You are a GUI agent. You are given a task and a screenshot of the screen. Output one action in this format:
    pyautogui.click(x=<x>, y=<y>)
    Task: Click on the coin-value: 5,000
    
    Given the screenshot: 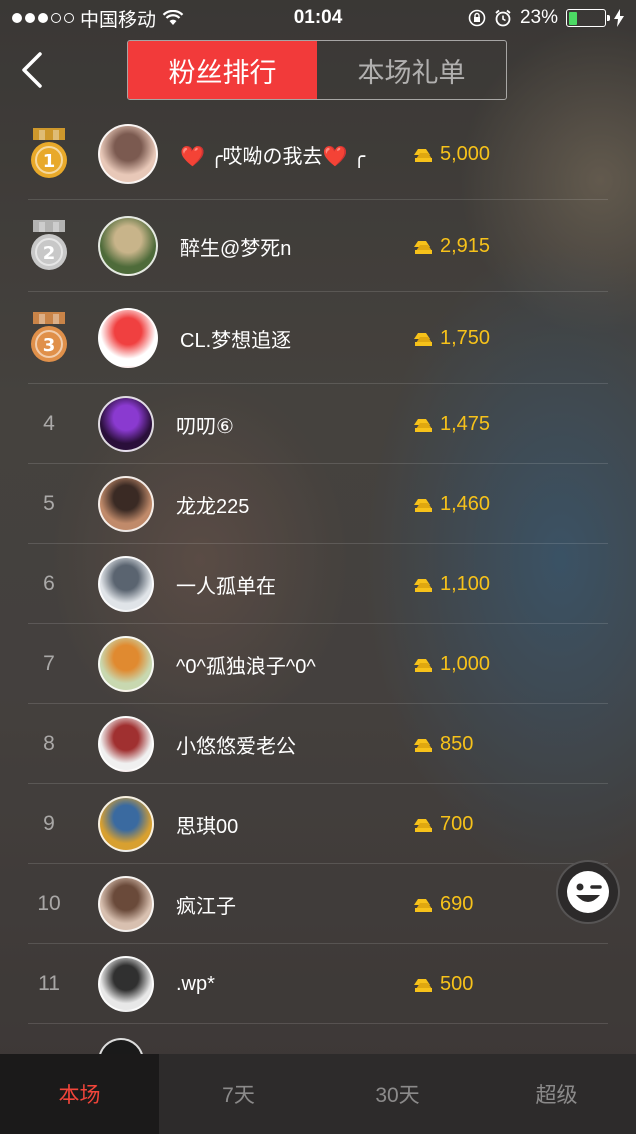 What is the action you would take?
    pyautogui.click(x=465, y=153)
    